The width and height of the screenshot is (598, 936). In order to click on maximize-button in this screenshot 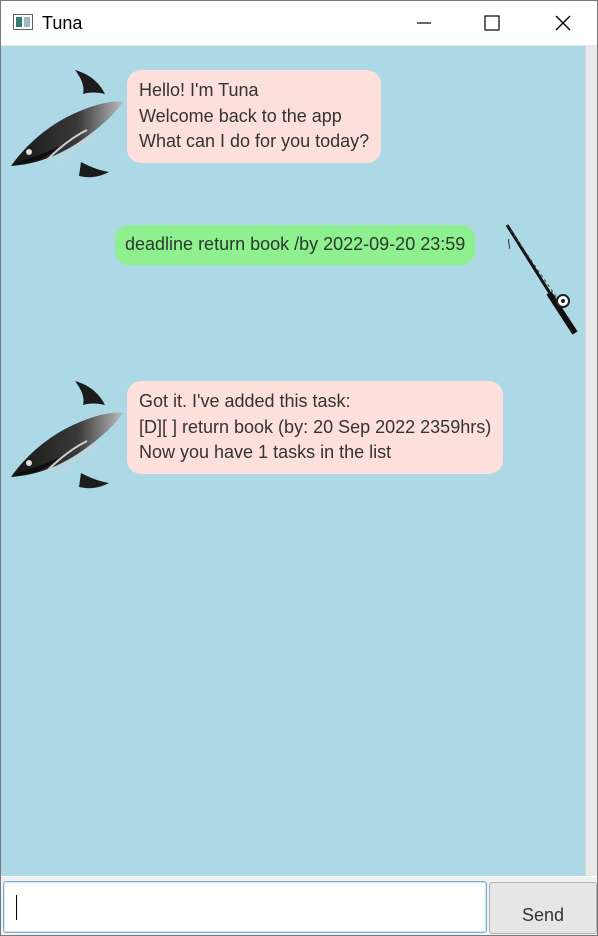, I will do `click(492, 23)`.